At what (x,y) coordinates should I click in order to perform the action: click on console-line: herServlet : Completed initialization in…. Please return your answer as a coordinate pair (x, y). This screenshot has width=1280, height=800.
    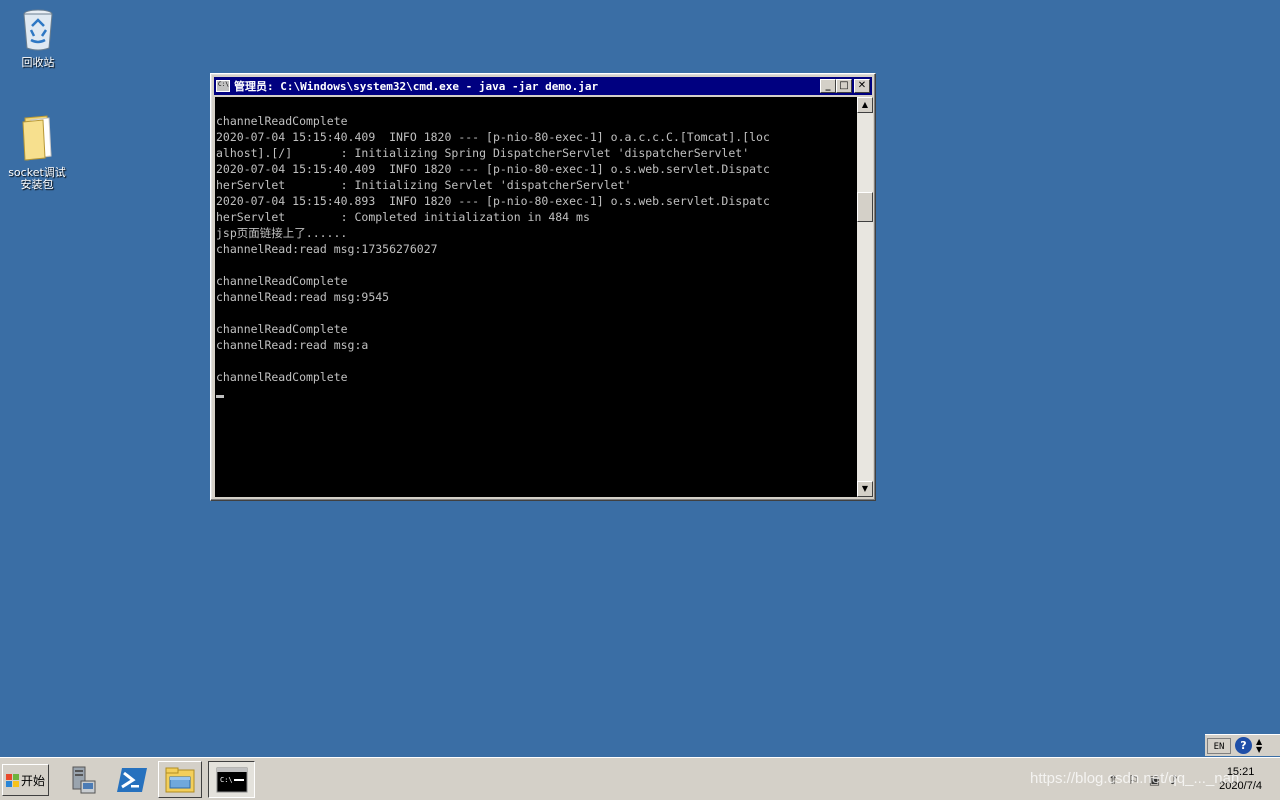
    Looking at the image, I should click on (403, 217).